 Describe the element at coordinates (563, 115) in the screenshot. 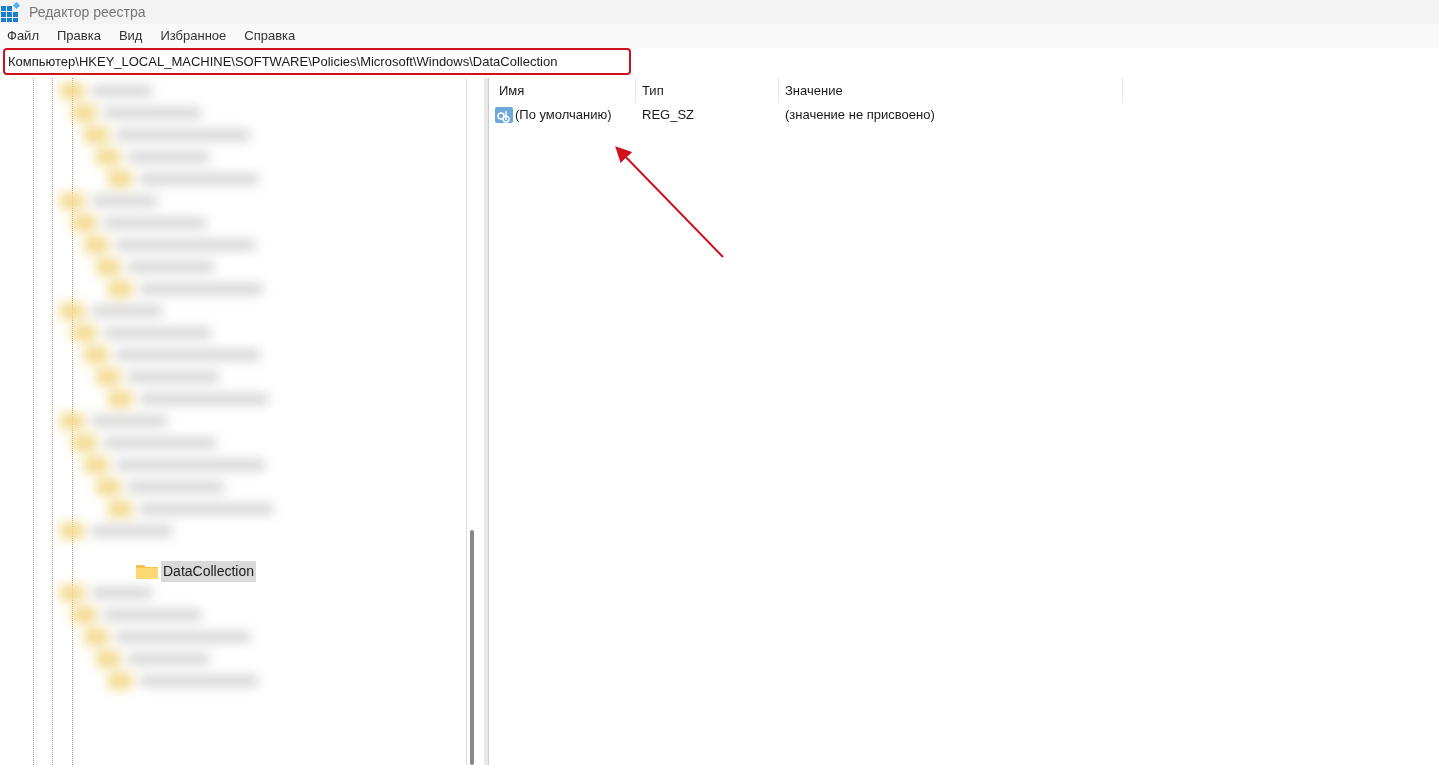

I see `table-cell-text: (По умолчанию)` at that location.